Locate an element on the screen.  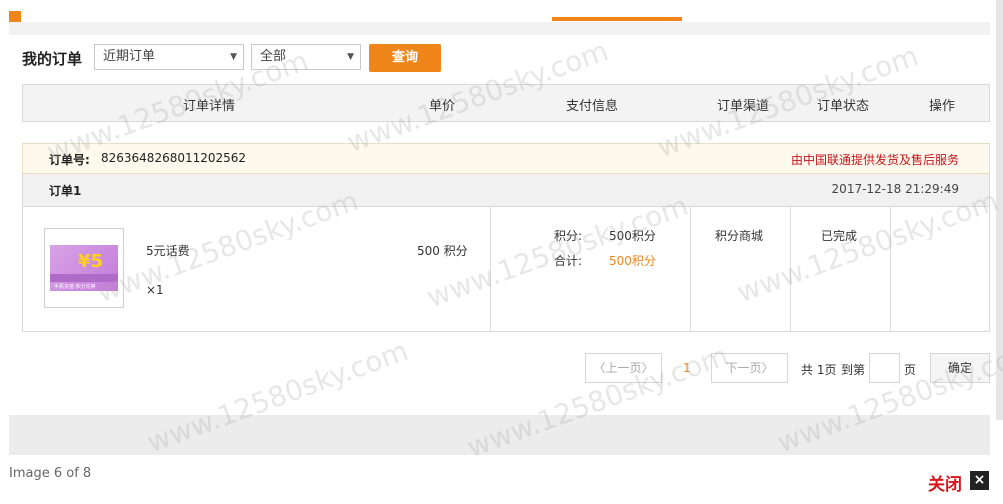
col-payment: 支付信息 is located at coordinates (592, 106).